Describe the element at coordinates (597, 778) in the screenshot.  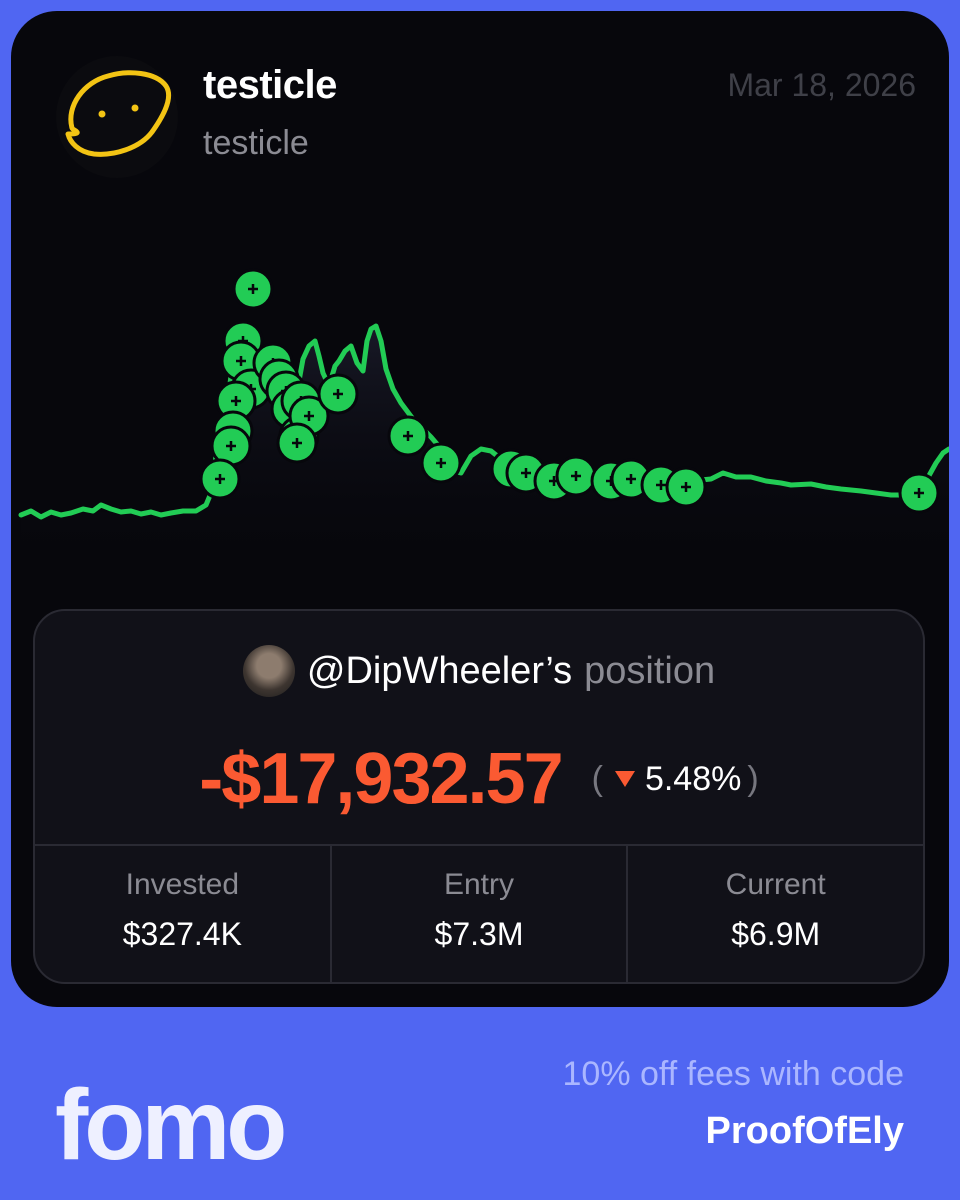
I see `paren-open: (` at that location.